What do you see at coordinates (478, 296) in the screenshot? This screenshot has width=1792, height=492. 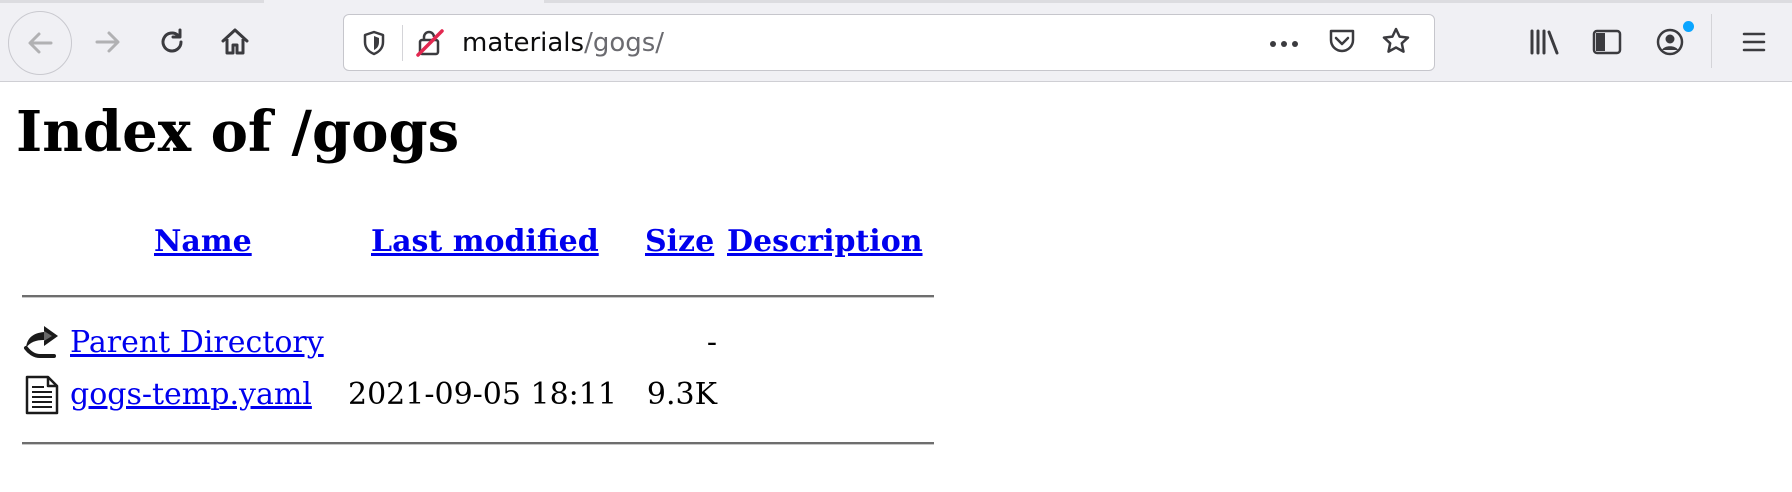 I see `table-divider-top` at bounding box center [478, 296].